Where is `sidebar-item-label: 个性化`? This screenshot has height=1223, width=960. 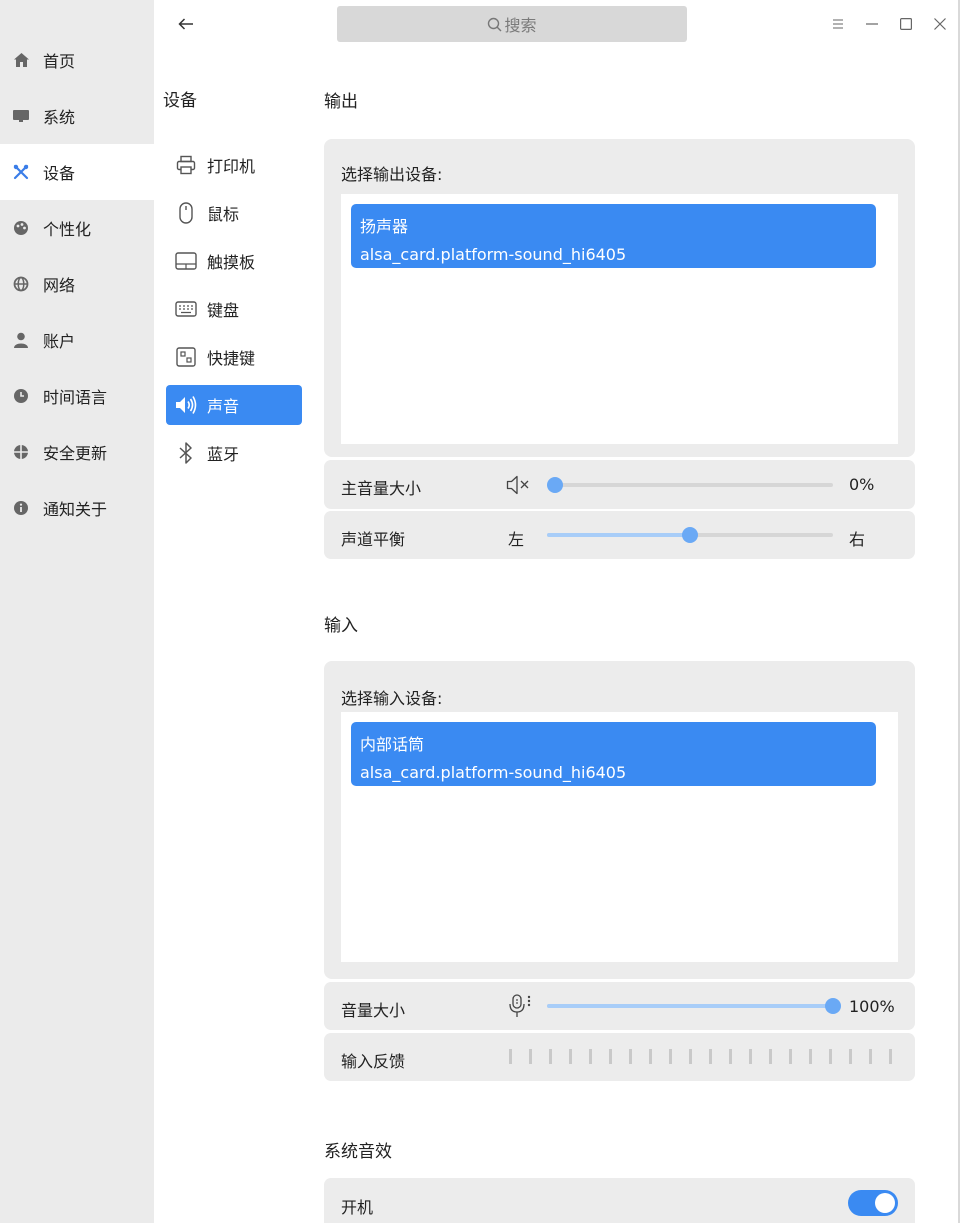 sidebar-item-label: 个性化 is located at coordinates (67, 229).